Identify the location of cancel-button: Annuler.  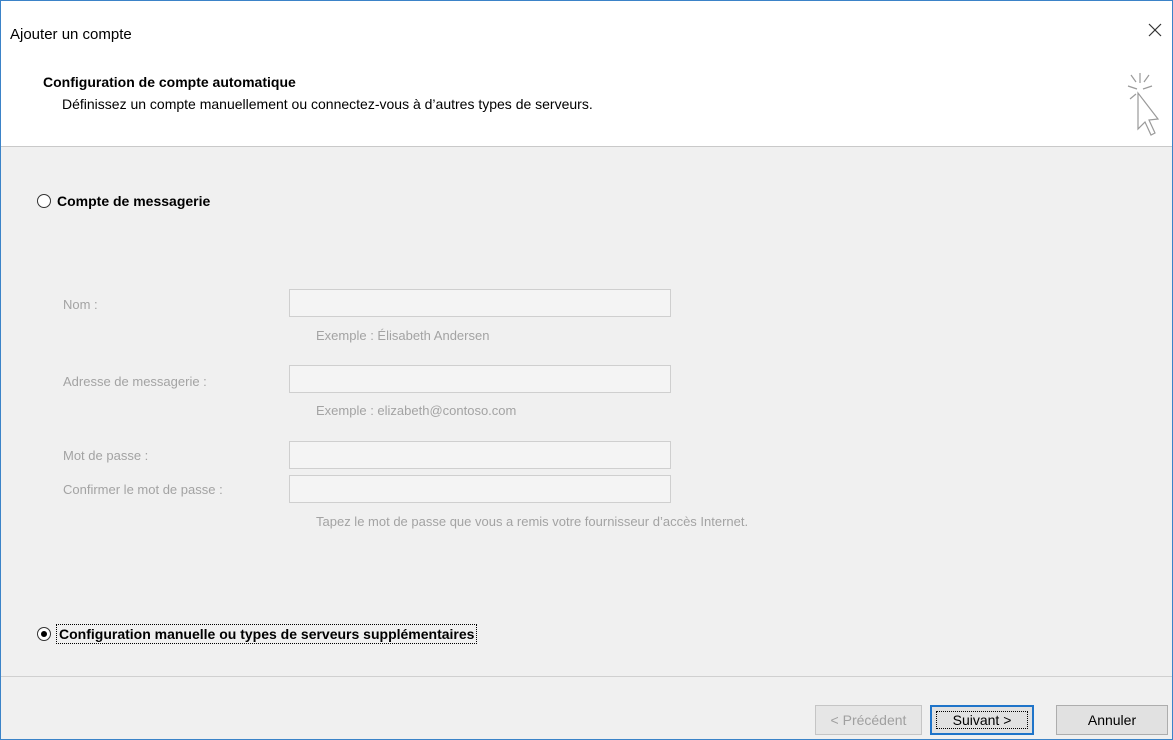
(1112, 720).